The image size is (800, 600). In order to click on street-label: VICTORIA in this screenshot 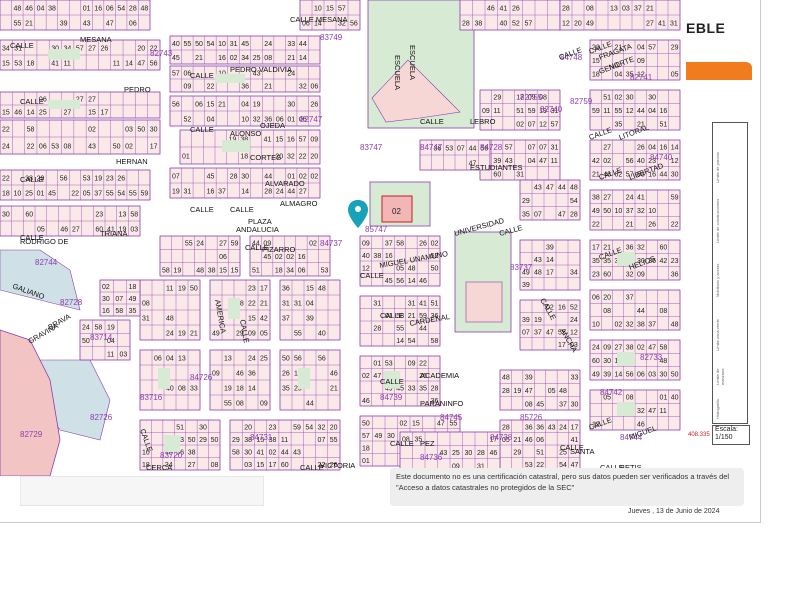, I will do `click(337, 465)`.